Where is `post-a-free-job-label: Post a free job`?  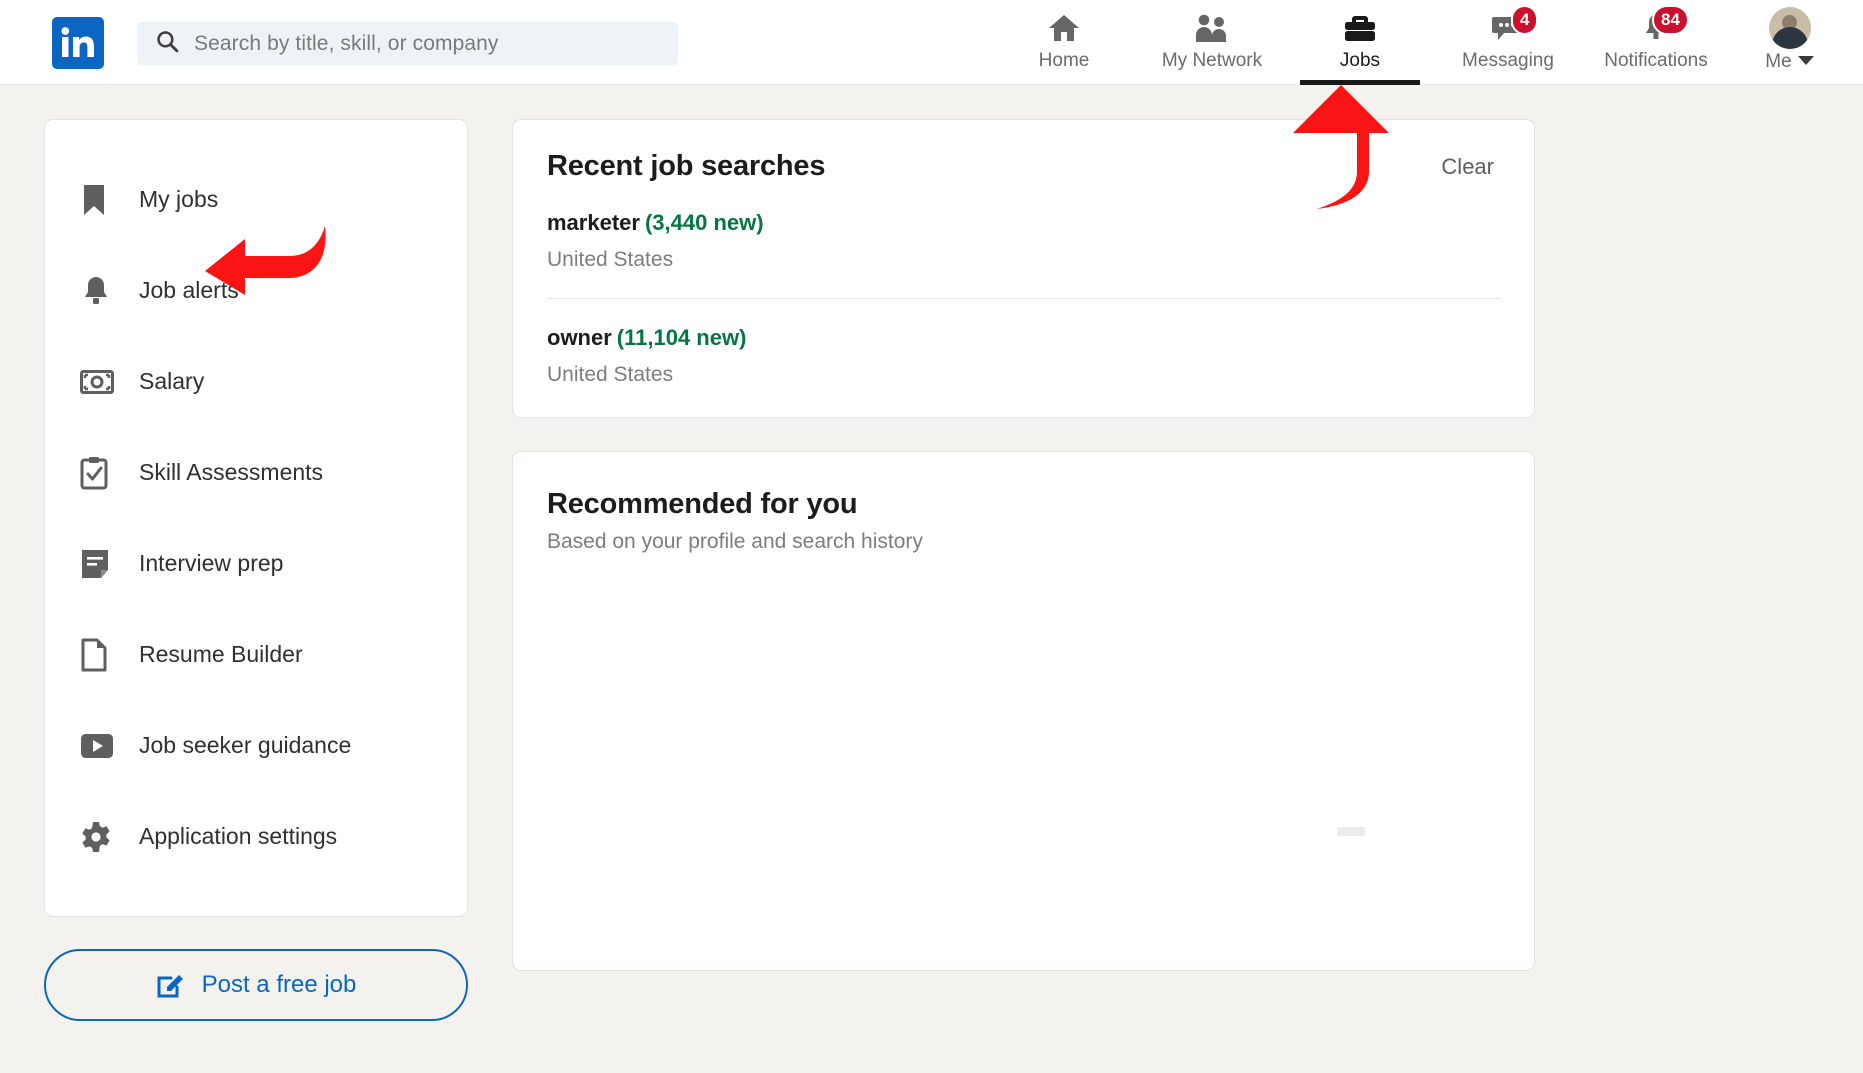
post-a-free-job-label: Post a free job is located at coordinates (279, 984).